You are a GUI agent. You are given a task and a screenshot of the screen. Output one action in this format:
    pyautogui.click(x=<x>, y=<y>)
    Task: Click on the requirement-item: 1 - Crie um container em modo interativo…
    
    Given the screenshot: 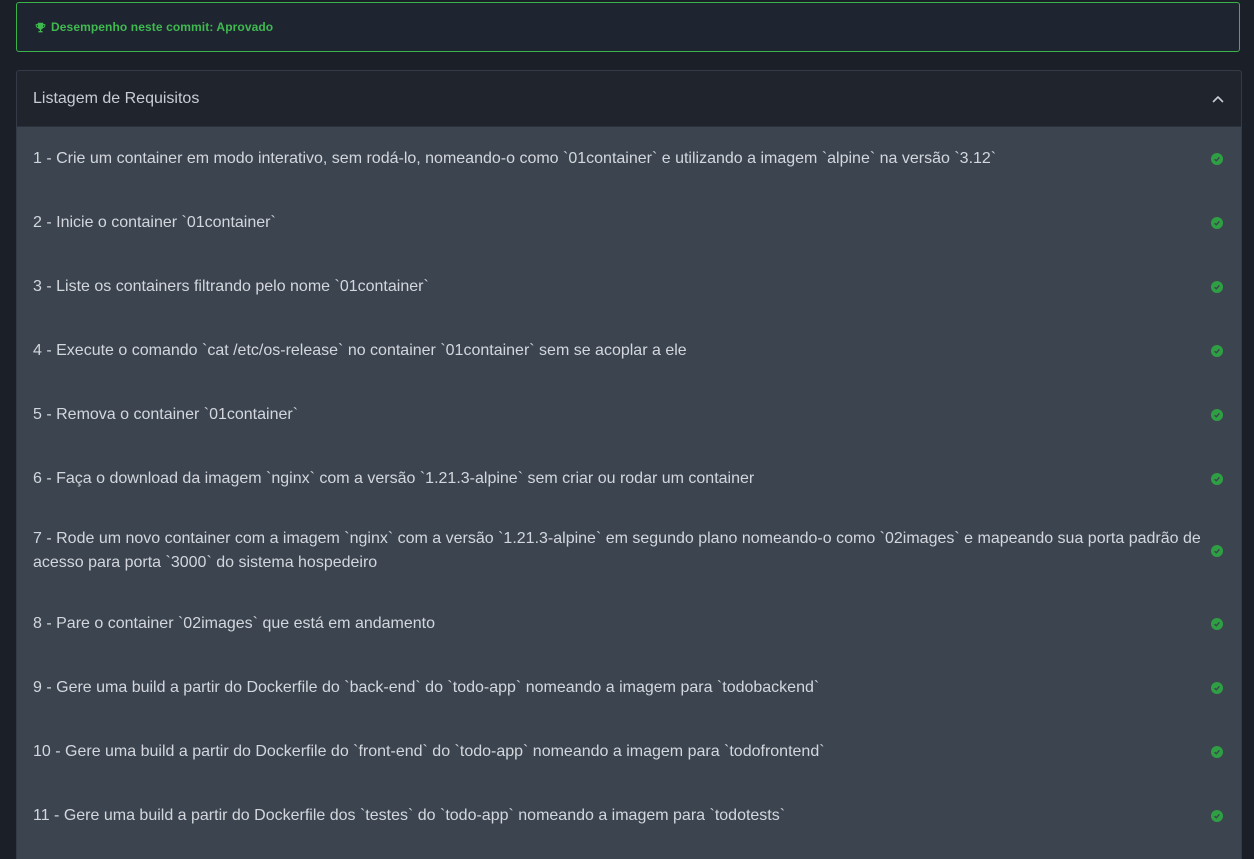 What is the action you would take?
    pyautogui.click(x=629, y=159)
    